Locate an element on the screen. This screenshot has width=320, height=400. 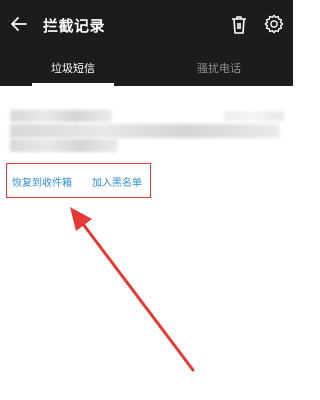
tab-spam-sms: 垃圾短信 is located at coordinates (73, 68).